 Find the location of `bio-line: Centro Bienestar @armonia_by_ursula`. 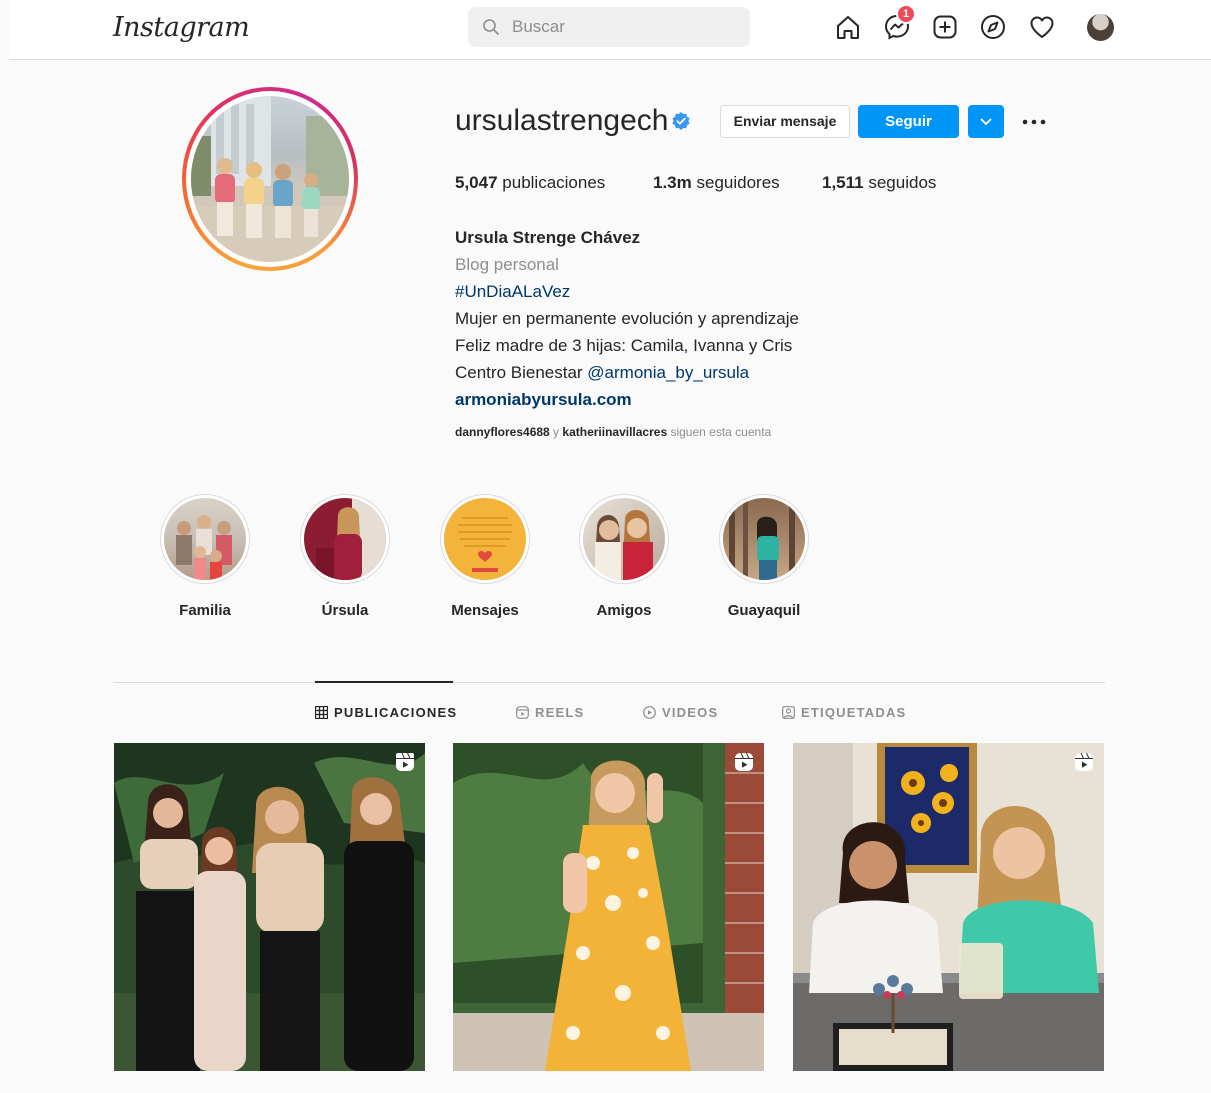

bio-line: Centro Bienestar @armonia_by_ursula is located at coordinates (627, 372).